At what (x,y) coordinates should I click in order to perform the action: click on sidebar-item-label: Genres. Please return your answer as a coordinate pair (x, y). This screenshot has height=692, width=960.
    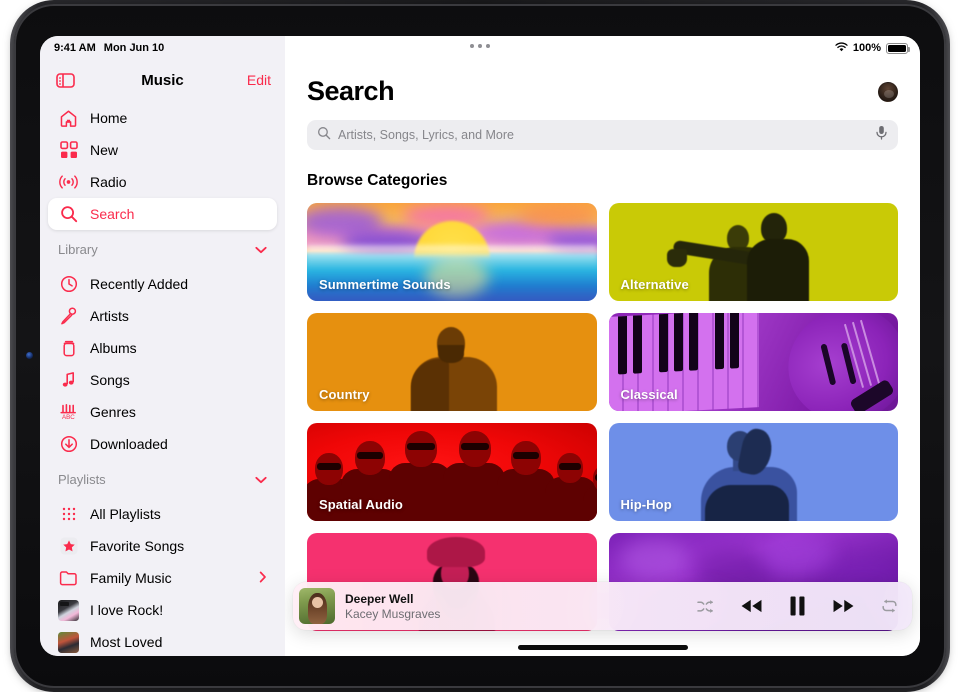
    Looking at the image, I should click on (113, 412).